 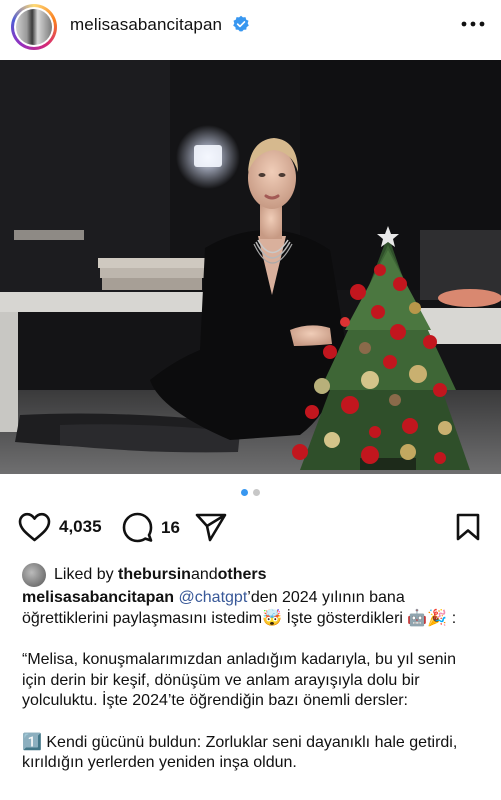 I want to click on post-username: melisasabancitapan, so click(x=146, y=25).